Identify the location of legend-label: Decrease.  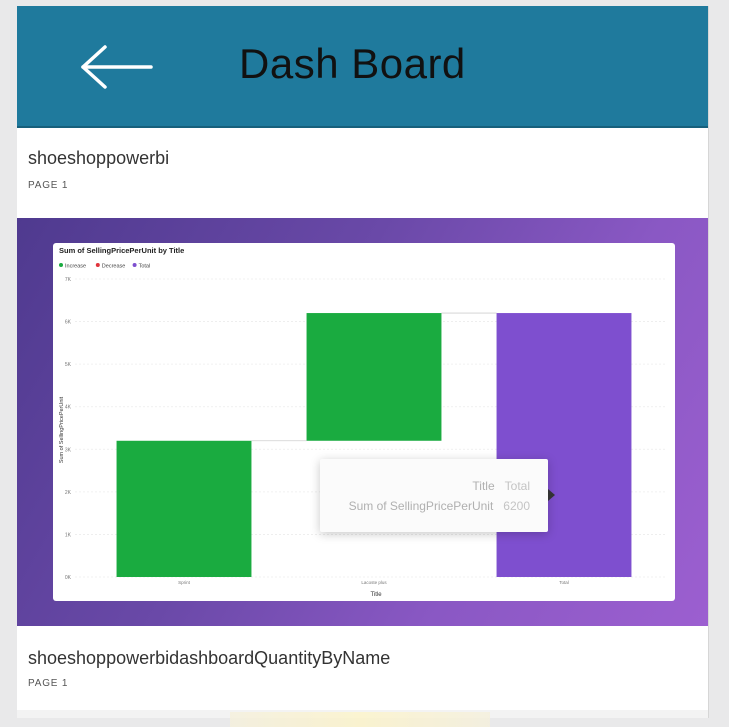
(114, 267).